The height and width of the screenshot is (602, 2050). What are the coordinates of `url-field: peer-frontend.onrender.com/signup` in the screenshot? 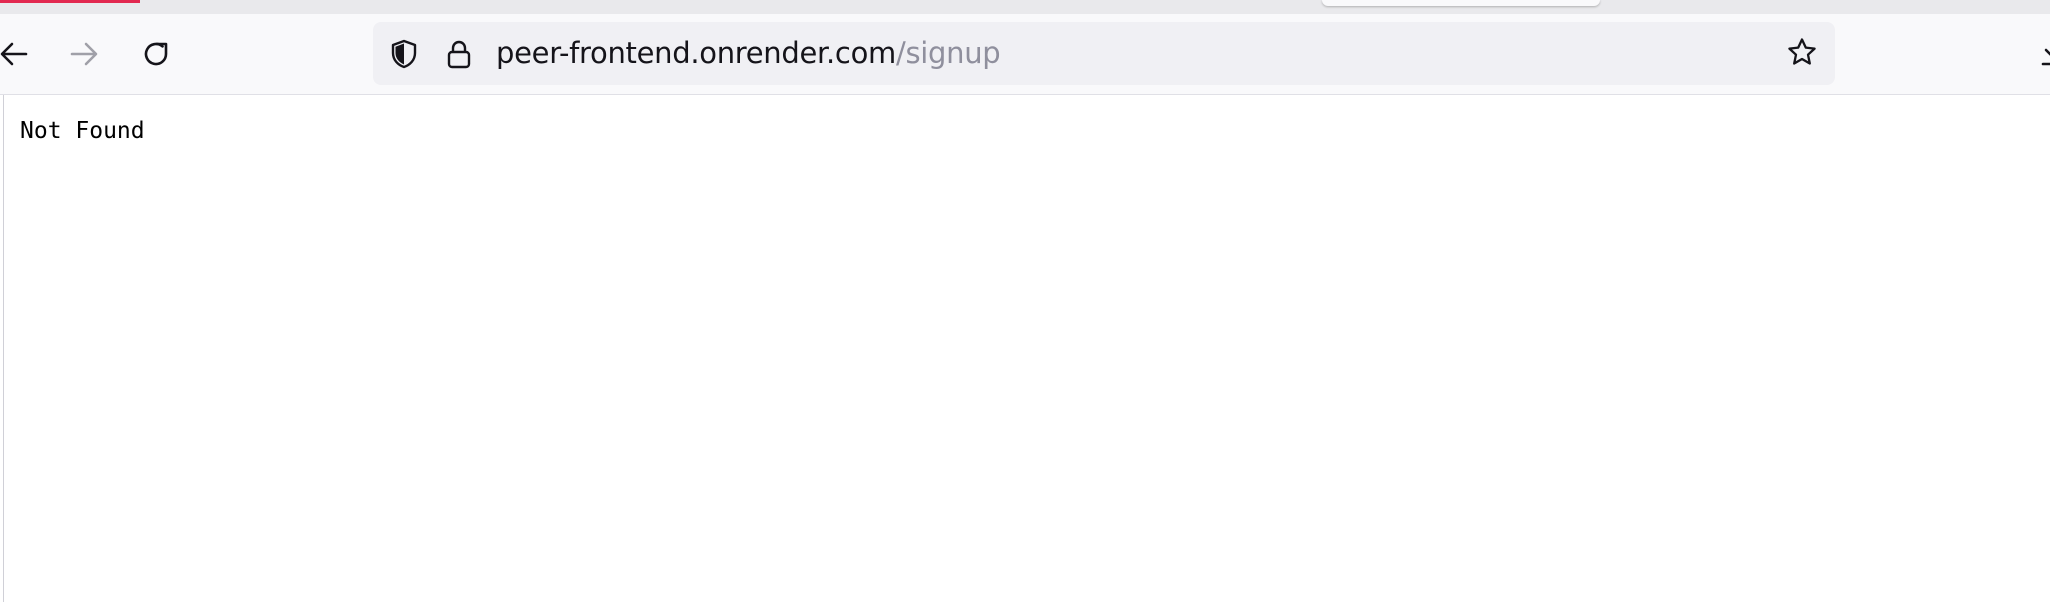 It's located at (748, 53).